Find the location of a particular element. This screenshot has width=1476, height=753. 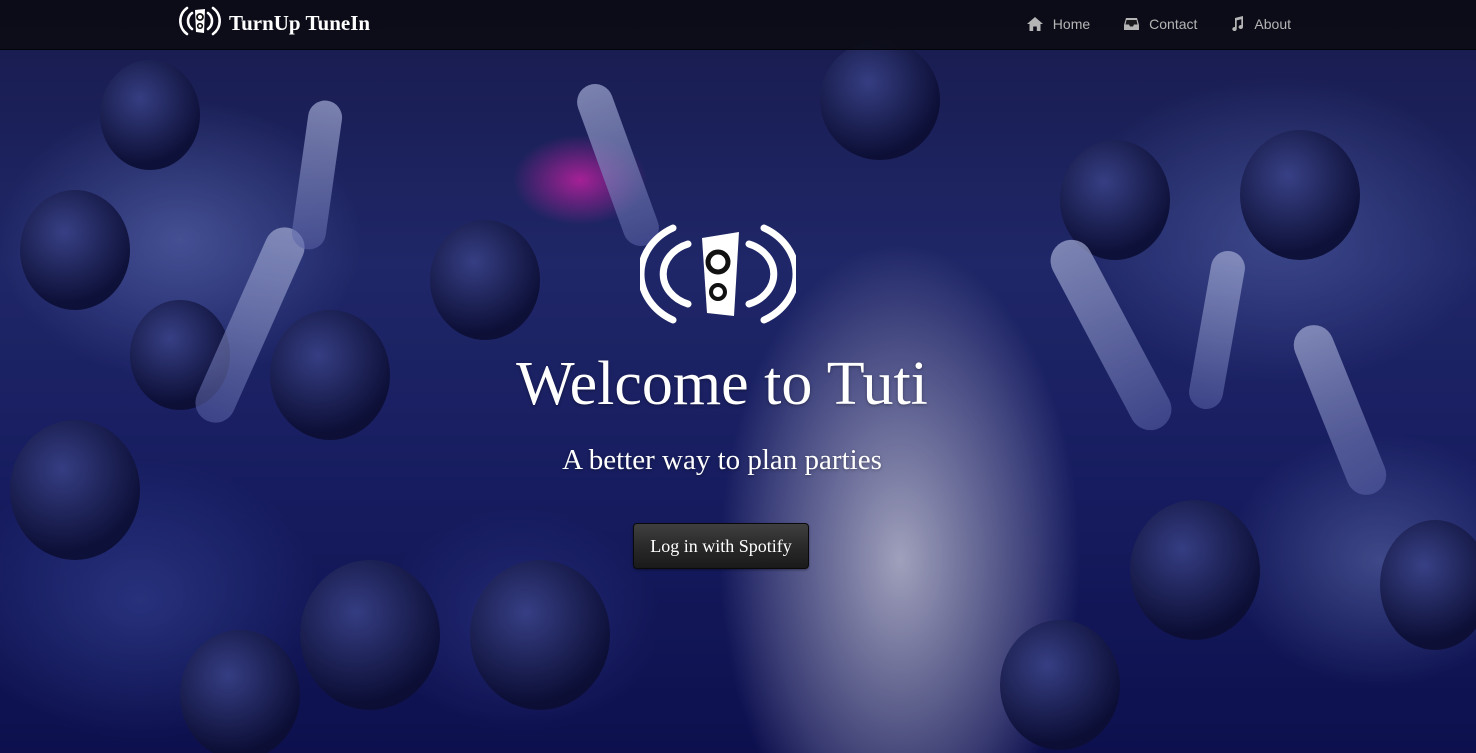

brand-link: TurnUp TuneIn is located at coordinates (273, 23).